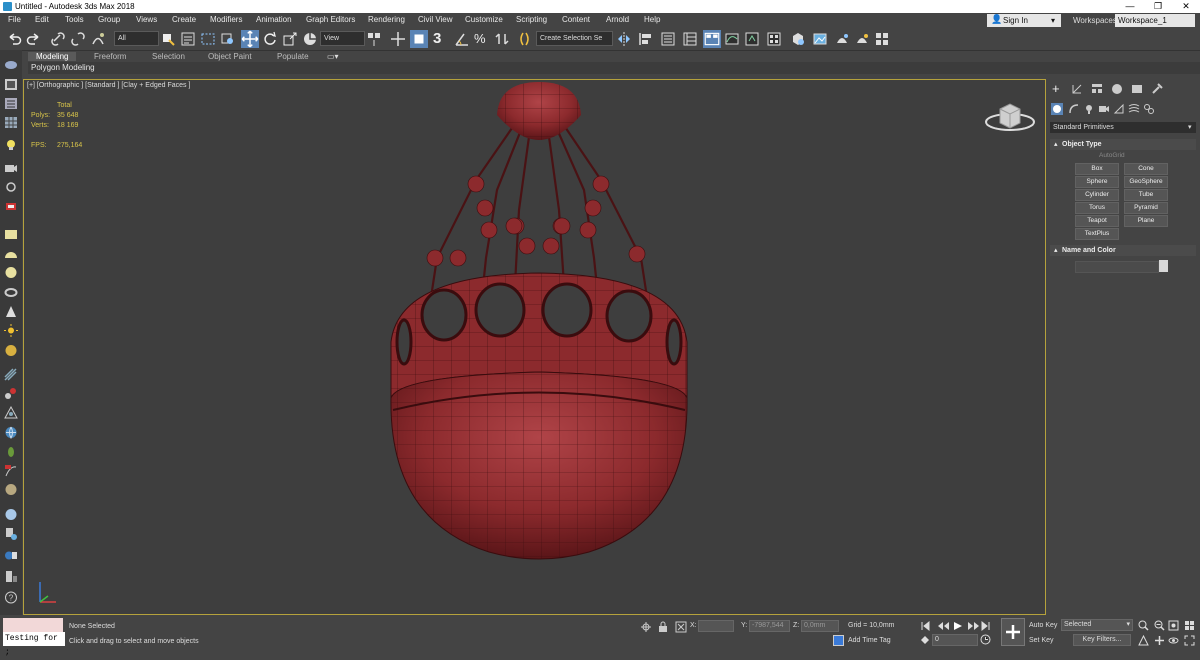  Describe the element at coordinates (11, 103) in the screenshot. I see `scene-list-icon` at that location.